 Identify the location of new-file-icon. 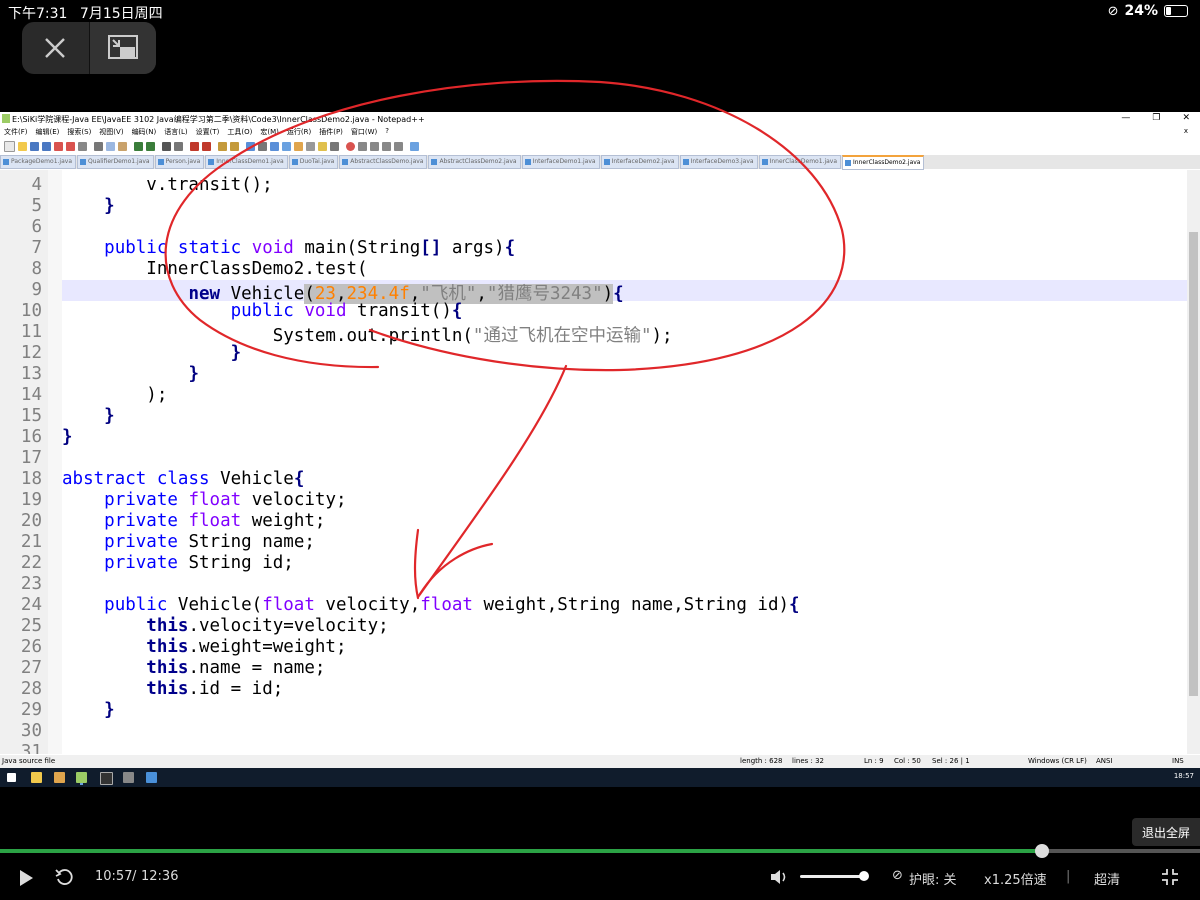
(9, 146).